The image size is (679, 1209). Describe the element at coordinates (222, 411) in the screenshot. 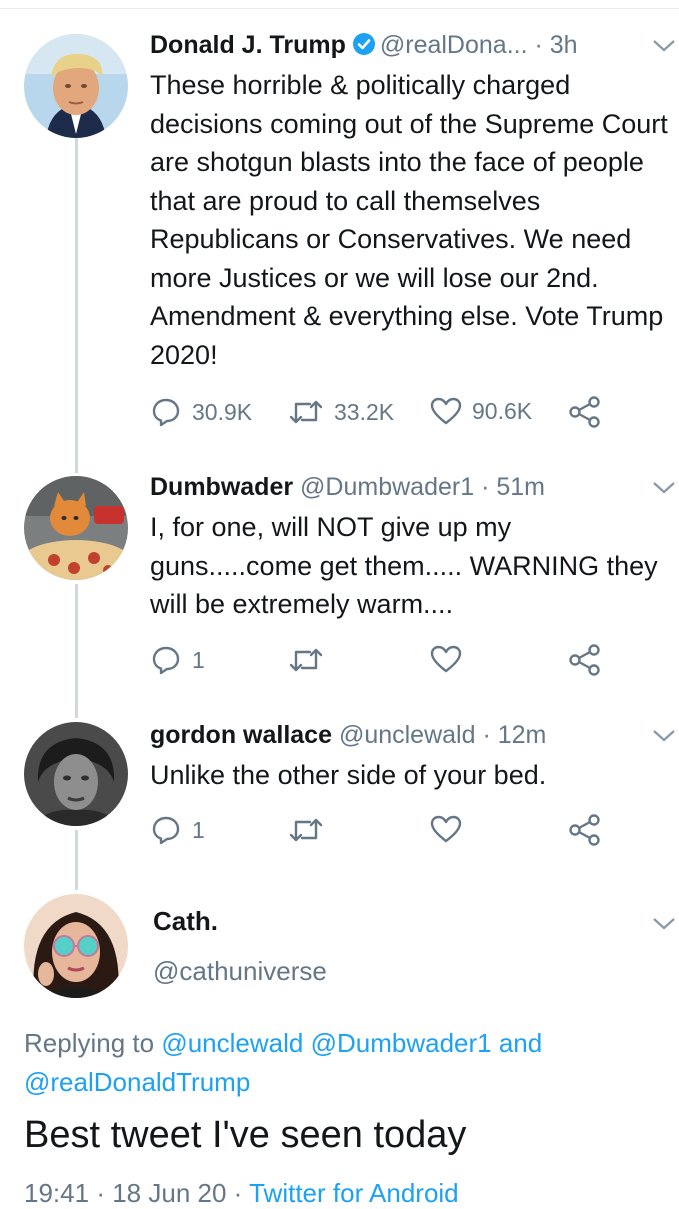

I see `reply-count: 30.9K` at that location.